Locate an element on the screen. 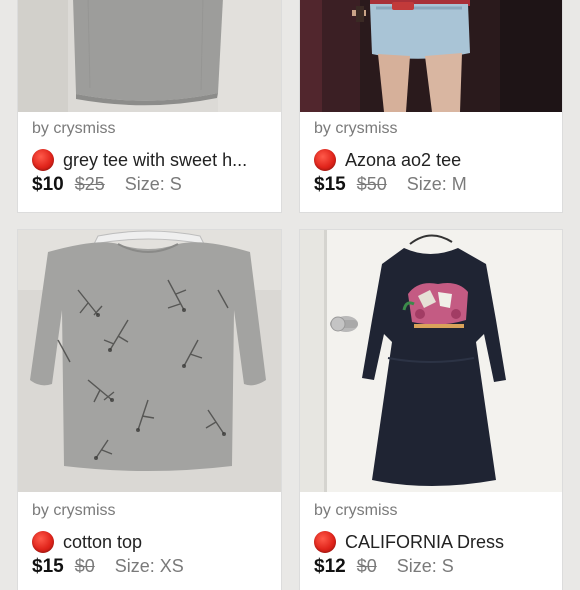  listing-price: $10 is located at coordinates (48, 184).